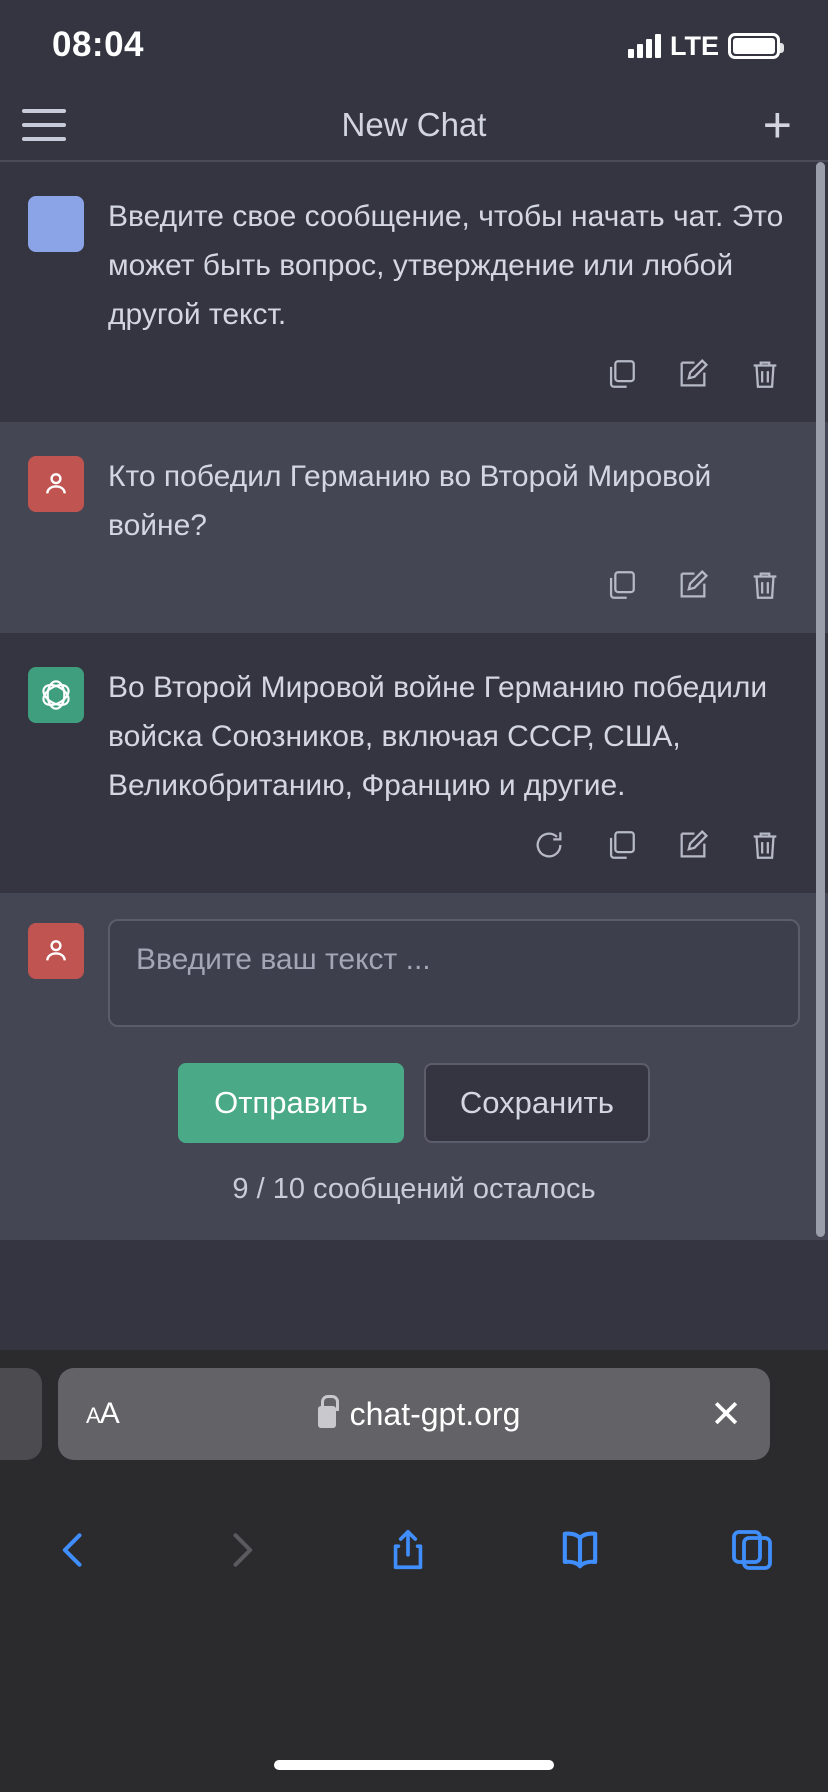  What do you see at coordinates (21, 1414) in the screenshot?
I see `adjacent-tab-peek` at bounding box center [21, 1414].